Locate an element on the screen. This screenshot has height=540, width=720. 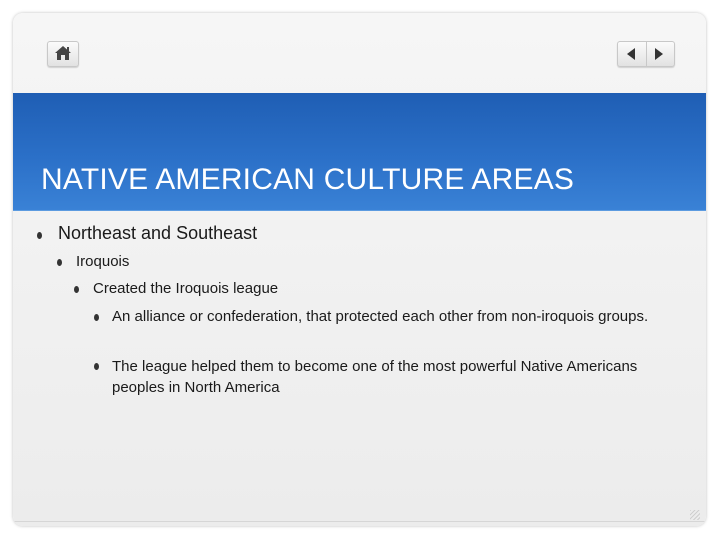
bullet-level3: Created the Iroquois league is located at coordinates (186, 288).